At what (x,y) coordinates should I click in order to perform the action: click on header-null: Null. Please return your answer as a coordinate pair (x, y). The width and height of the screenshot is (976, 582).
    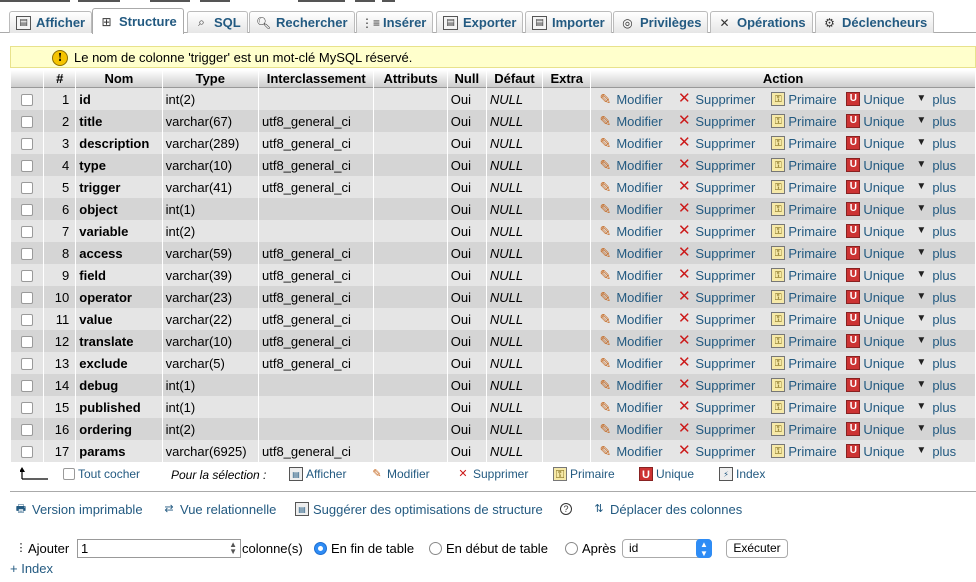
    Looking at the image, I should click on (466, 79).